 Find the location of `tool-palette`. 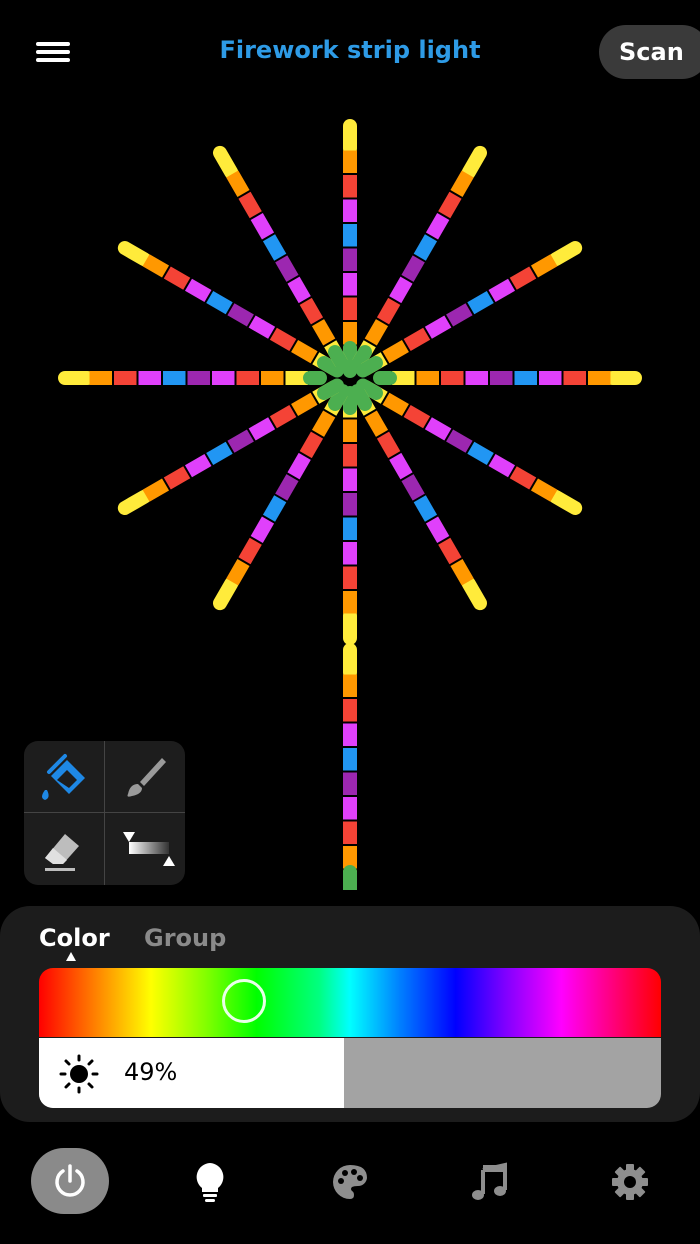

tool-palette is located at coordinates (104, 813).